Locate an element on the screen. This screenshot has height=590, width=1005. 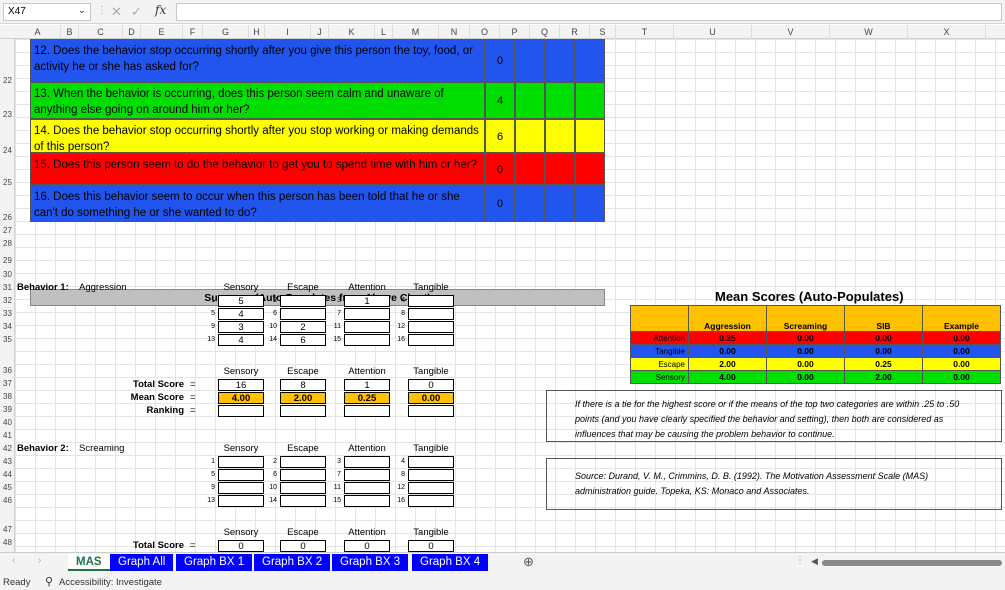
row-header-23: 23 is located at coordinates (7, 114).